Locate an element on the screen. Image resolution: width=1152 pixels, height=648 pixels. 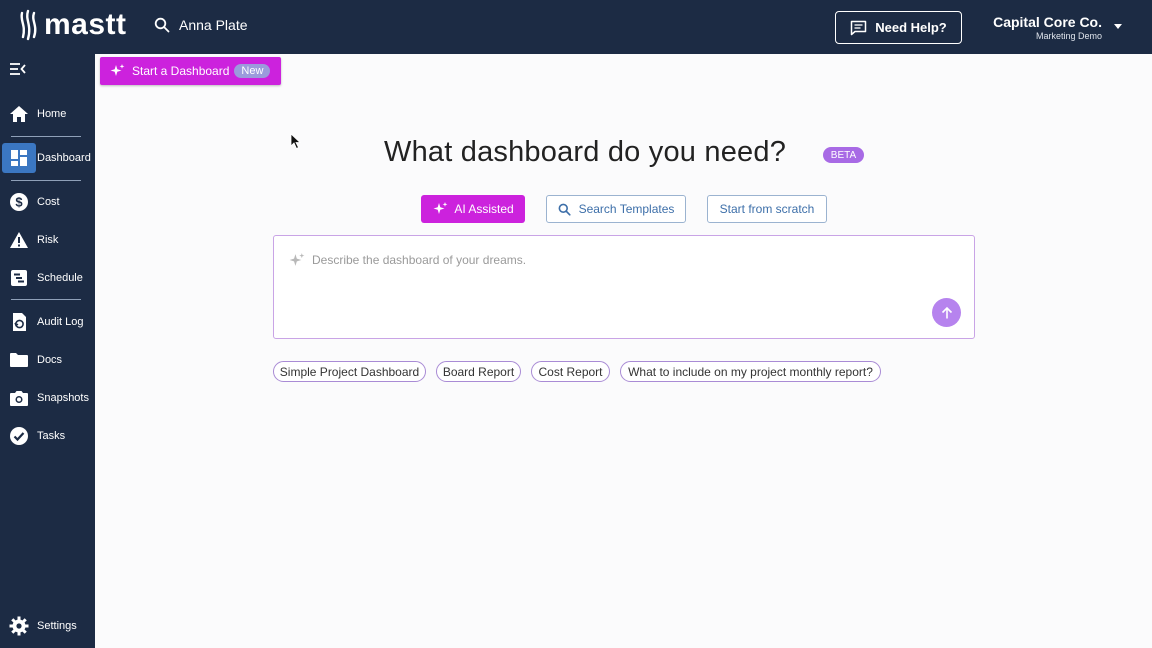
start-from-scratch-button: Start from scratch is located at coordinates (767, 209).